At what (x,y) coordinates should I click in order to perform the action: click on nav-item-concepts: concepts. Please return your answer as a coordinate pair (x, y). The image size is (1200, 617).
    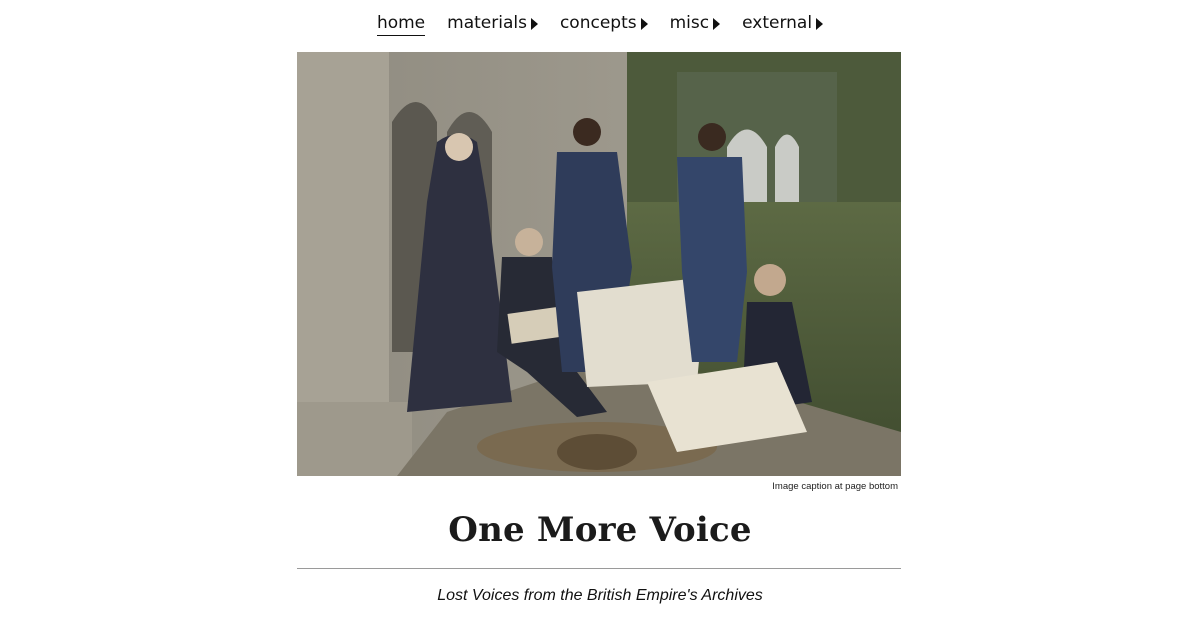
    Looking at the image, I should click on (604, 24).